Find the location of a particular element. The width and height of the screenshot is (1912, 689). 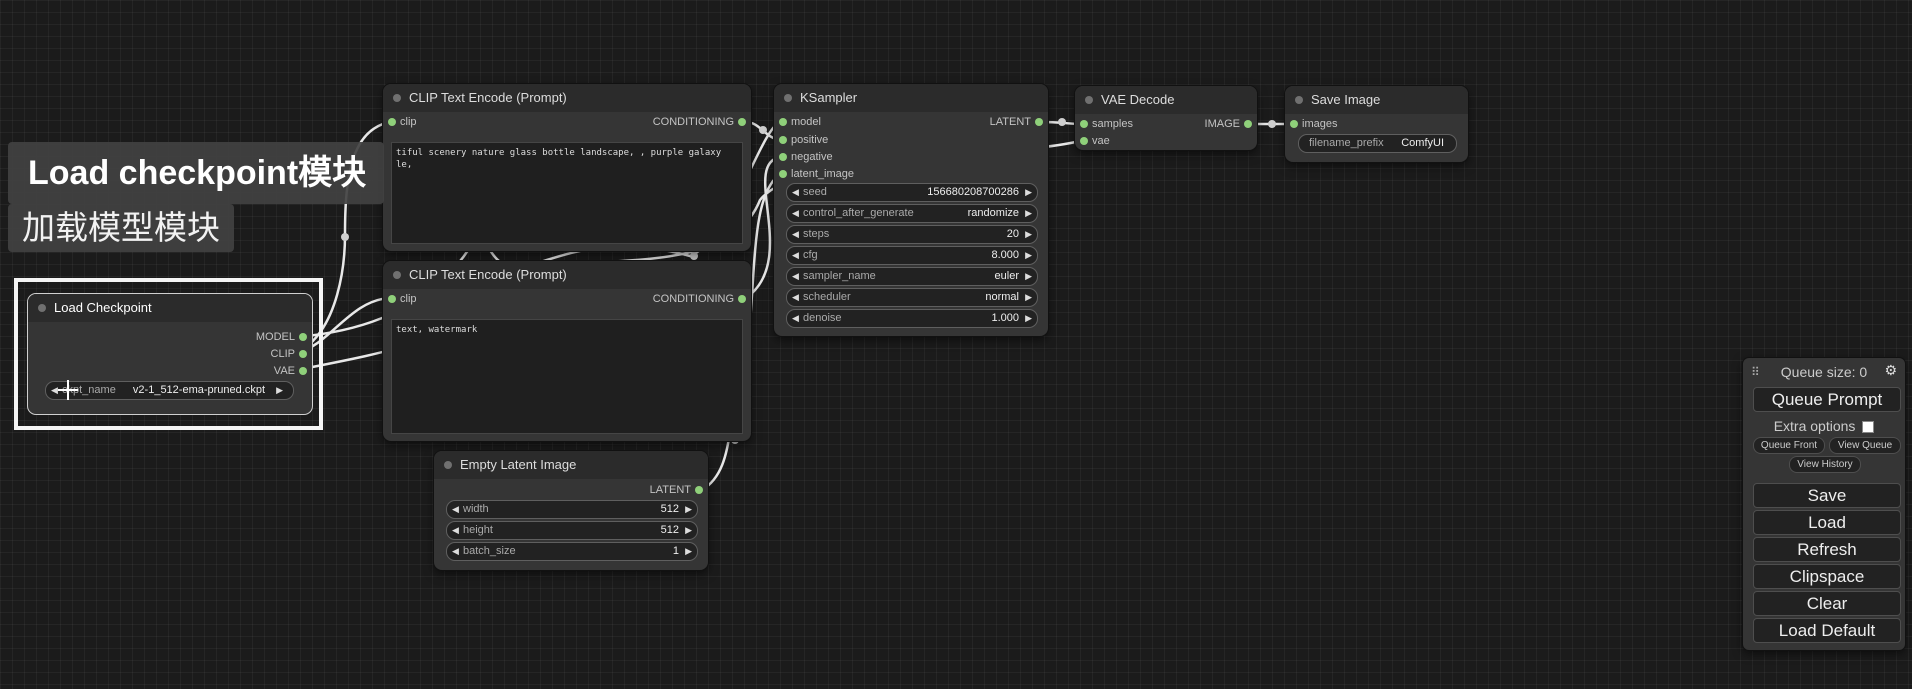

widget-cfg: ◀ cfg 8.000 ▶ is located at coordinates (912, 255).